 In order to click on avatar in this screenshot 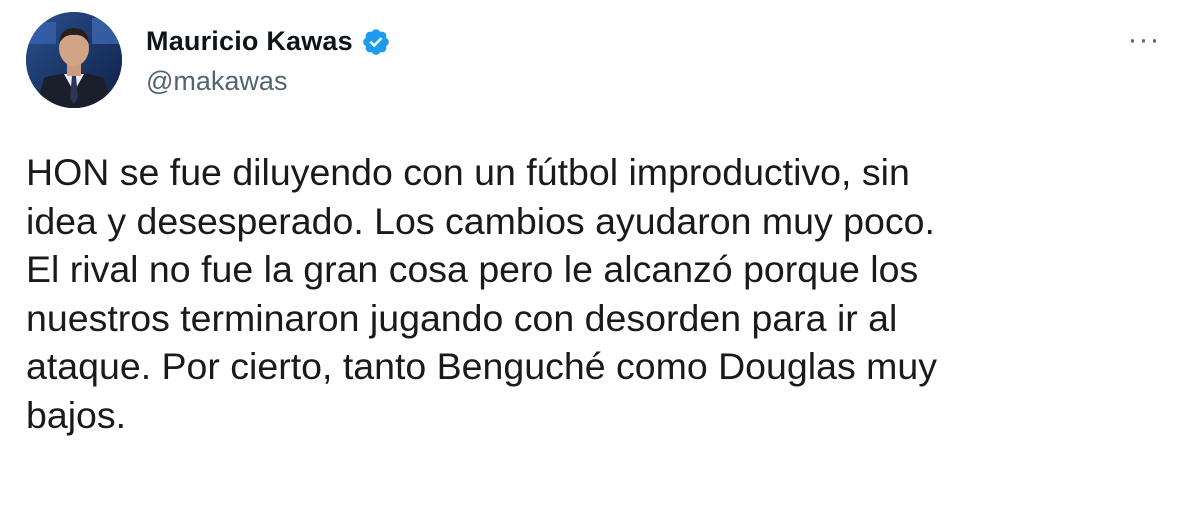, I will do `click(74, 60)`.